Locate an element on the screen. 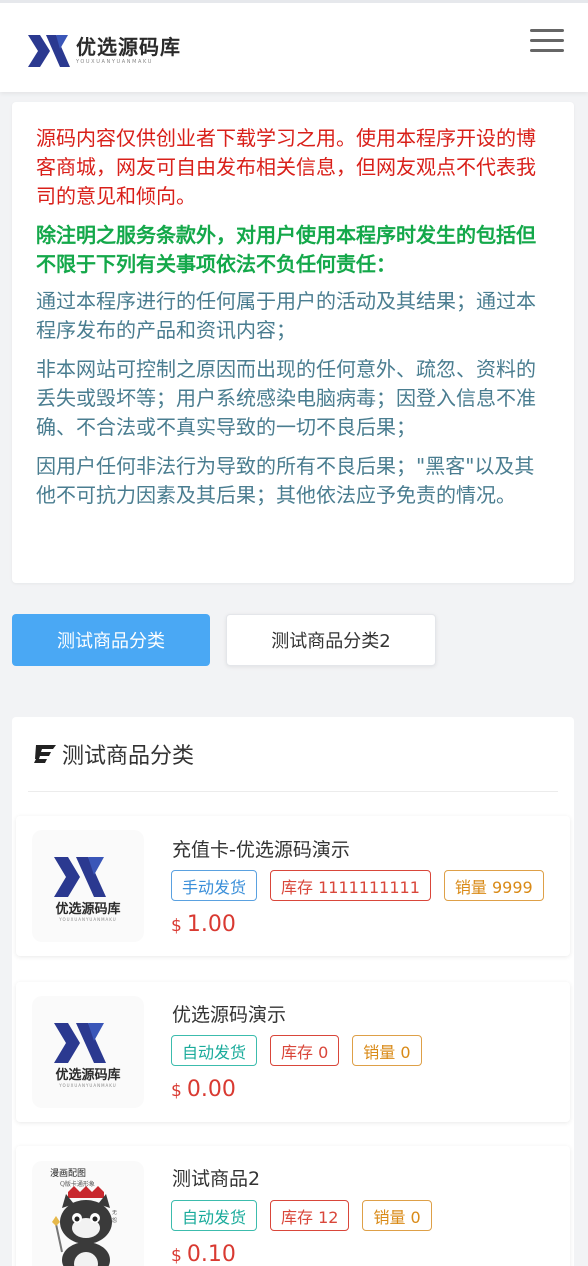 The image size is (588, 1266). category-title: 测试商品分类 is located at coordinates (128, 756).